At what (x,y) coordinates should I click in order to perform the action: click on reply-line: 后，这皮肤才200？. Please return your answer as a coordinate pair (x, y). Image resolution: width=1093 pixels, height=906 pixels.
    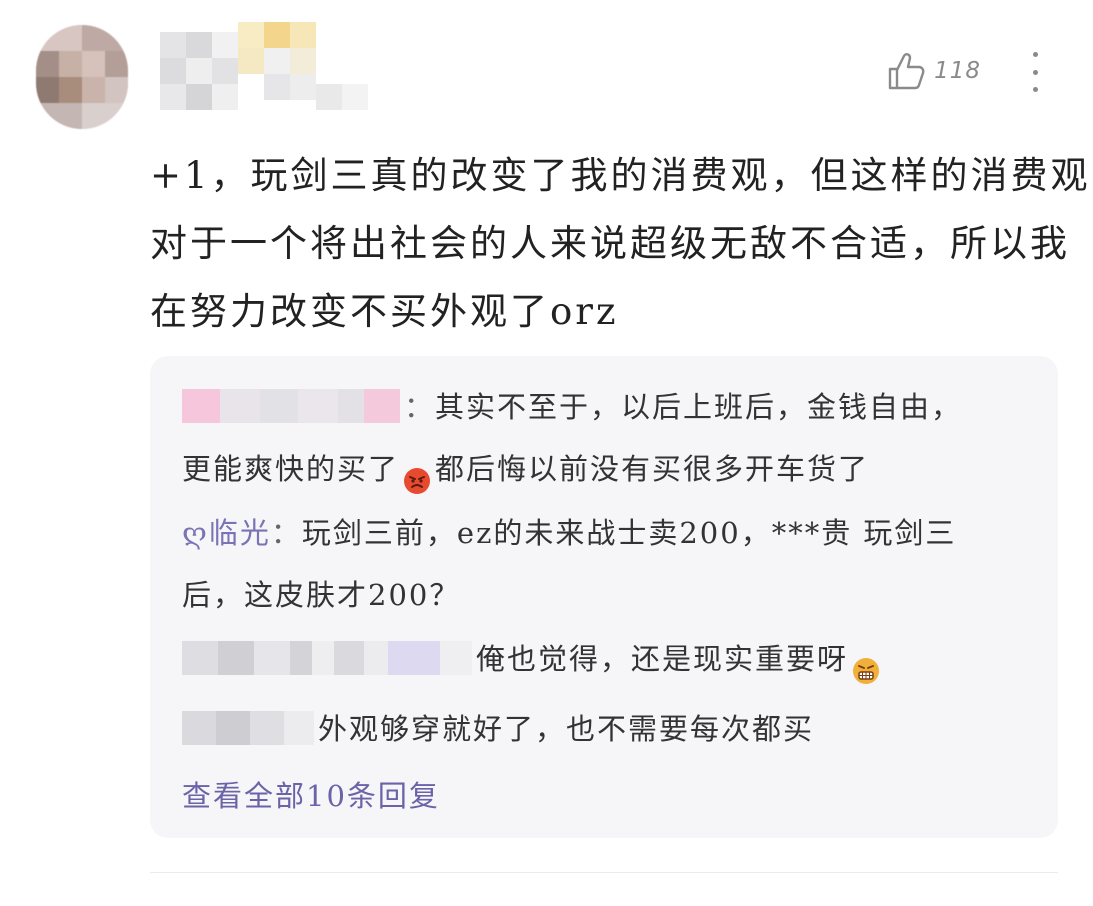
    Looking at the image, I should click on (321, 595).